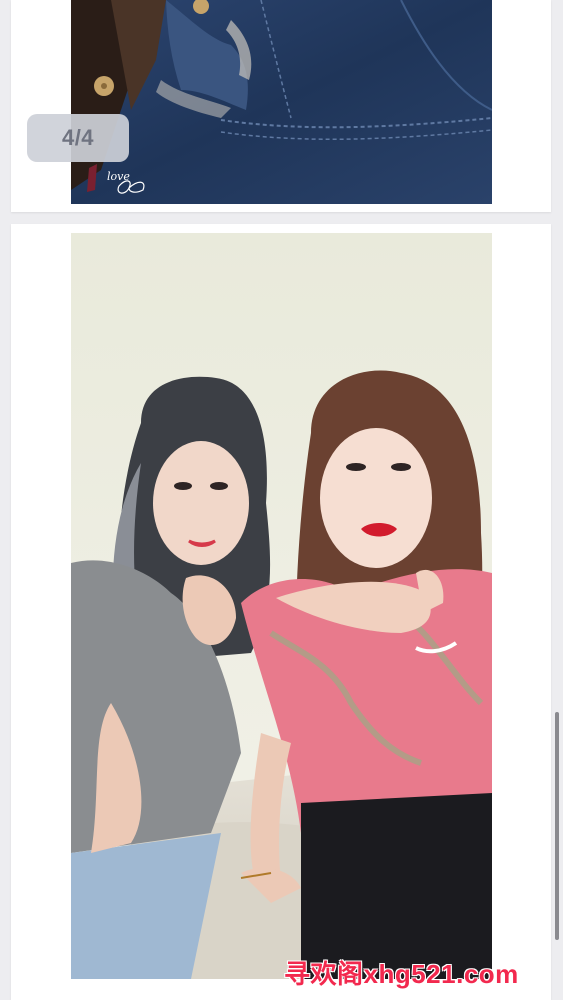  Describe the element at coordinates (557, 826) in the screenshot. I see `scrollbar-thumb` at that location.